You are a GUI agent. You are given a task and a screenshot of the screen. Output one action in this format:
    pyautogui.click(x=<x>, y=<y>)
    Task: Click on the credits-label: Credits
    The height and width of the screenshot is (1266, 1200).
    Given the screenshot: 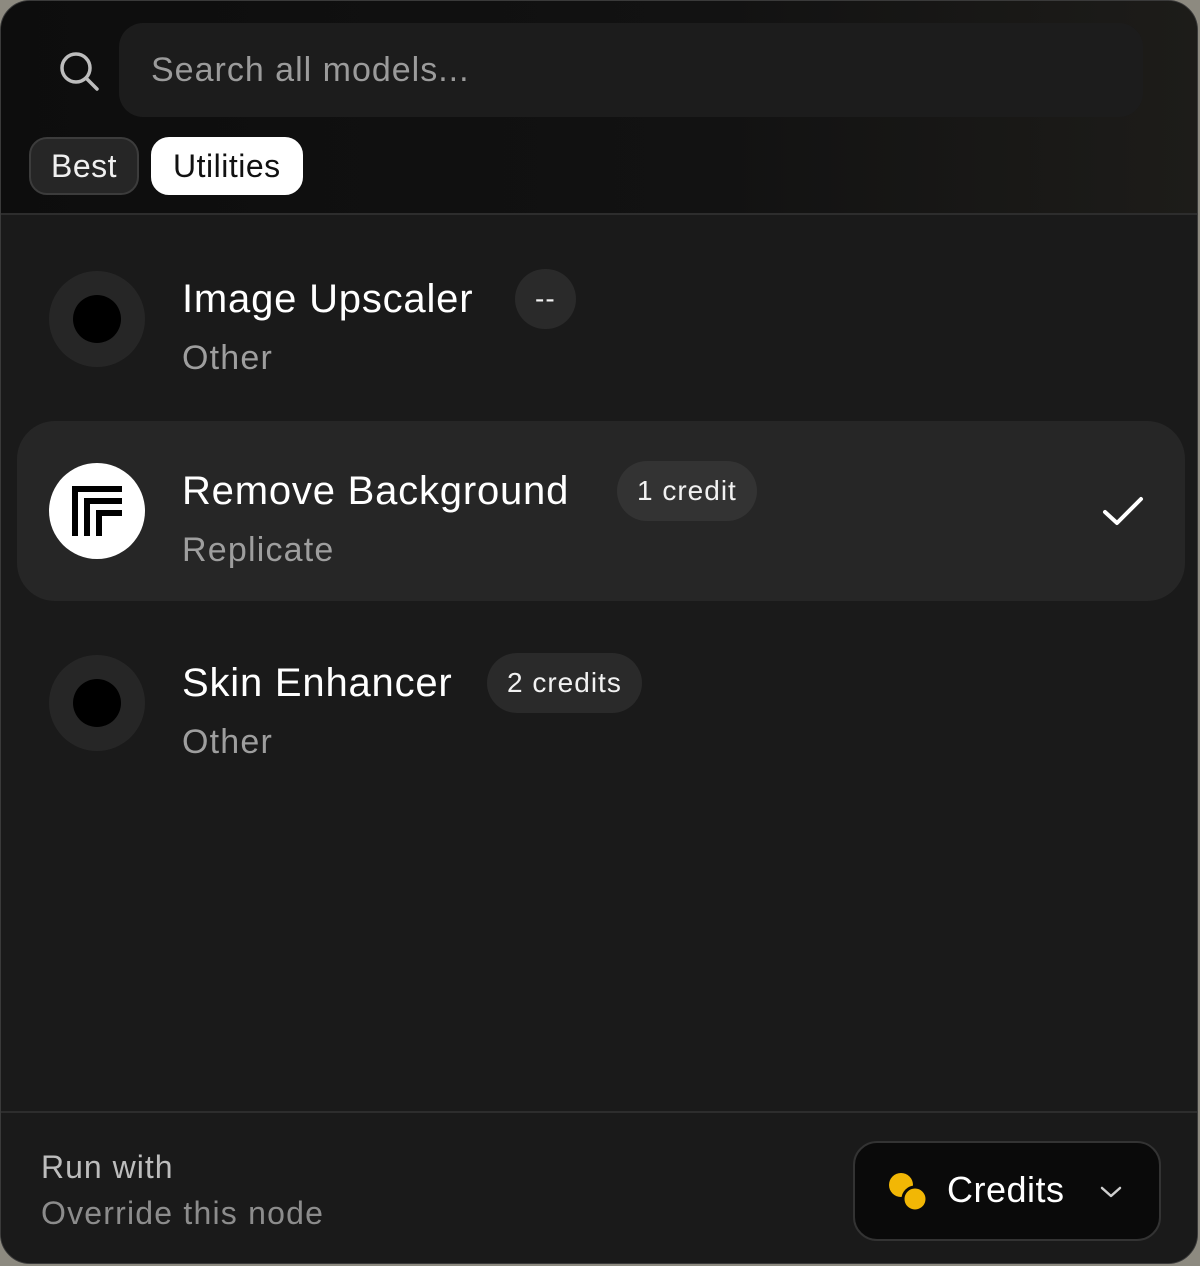 What is the action you would take?
    pyautogui.click(x=1006, y=1189)
    